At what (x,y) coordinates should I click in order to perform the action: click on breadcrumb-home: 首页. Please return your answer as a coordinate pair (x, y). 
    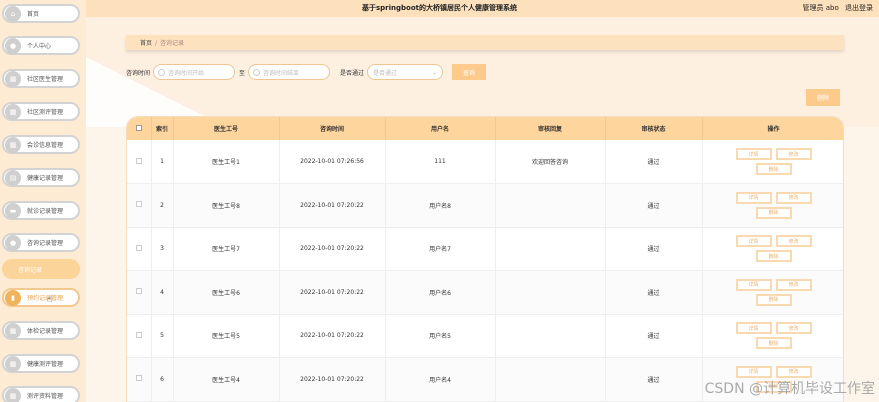
    Looking at the image, I should click on (146, 43).